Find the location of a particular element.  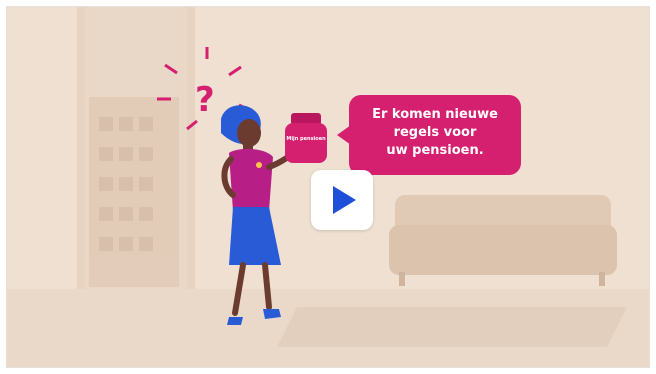

speech-bubble: Er komen nieuwe regels voor uw pensioen. is located at coordinates (435, 135).